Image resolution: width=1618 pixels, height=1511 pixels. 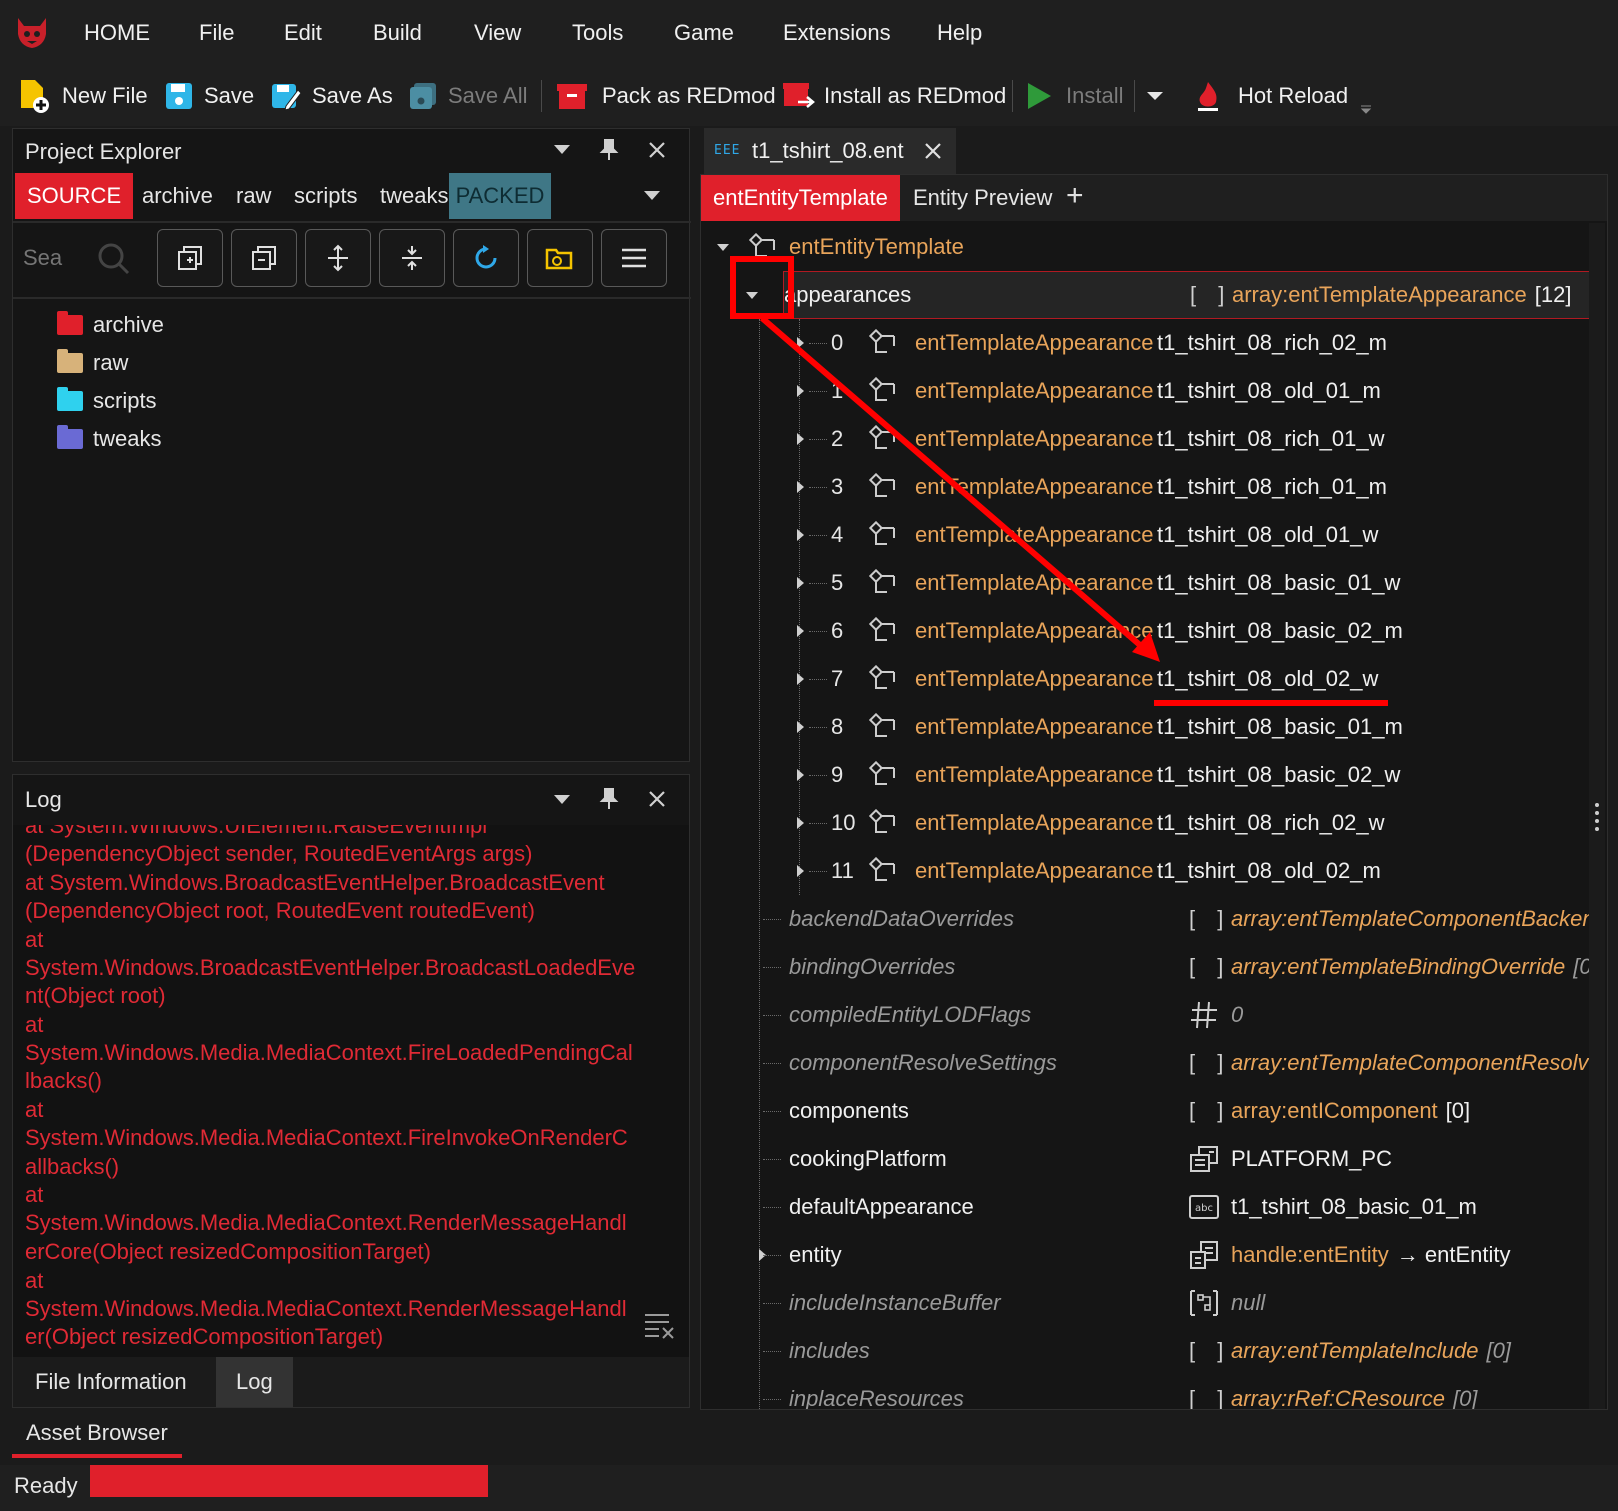 What do you see at coordinates (326, 196) in the screenshot?
I see `tab-scripts: scripts` at bounding box center [326, 196].